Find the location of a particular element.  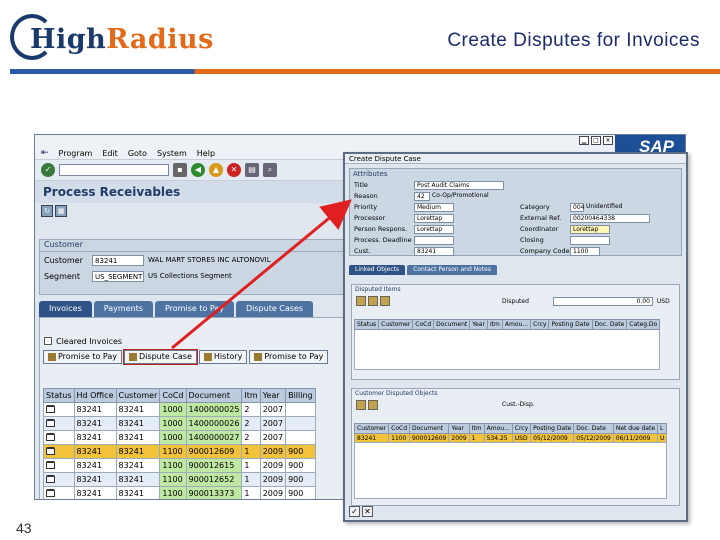

col-hd-office: Hd Office is located at coordinates (95, 395).